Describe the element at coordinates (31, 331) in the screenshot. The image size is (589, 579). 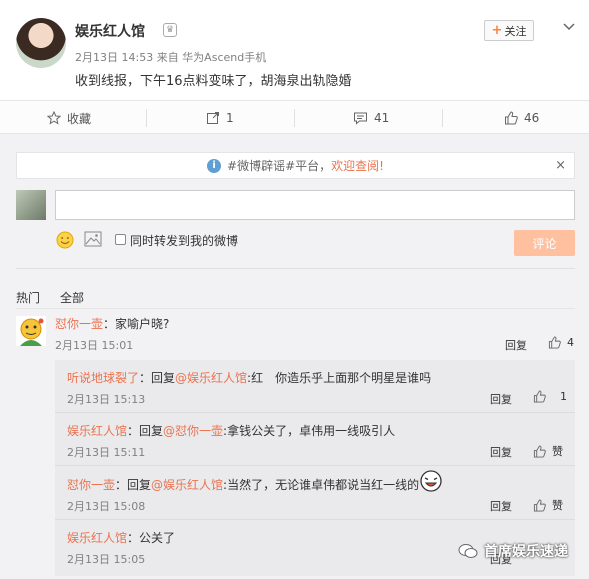
I see `commenter-avatar` at that location.